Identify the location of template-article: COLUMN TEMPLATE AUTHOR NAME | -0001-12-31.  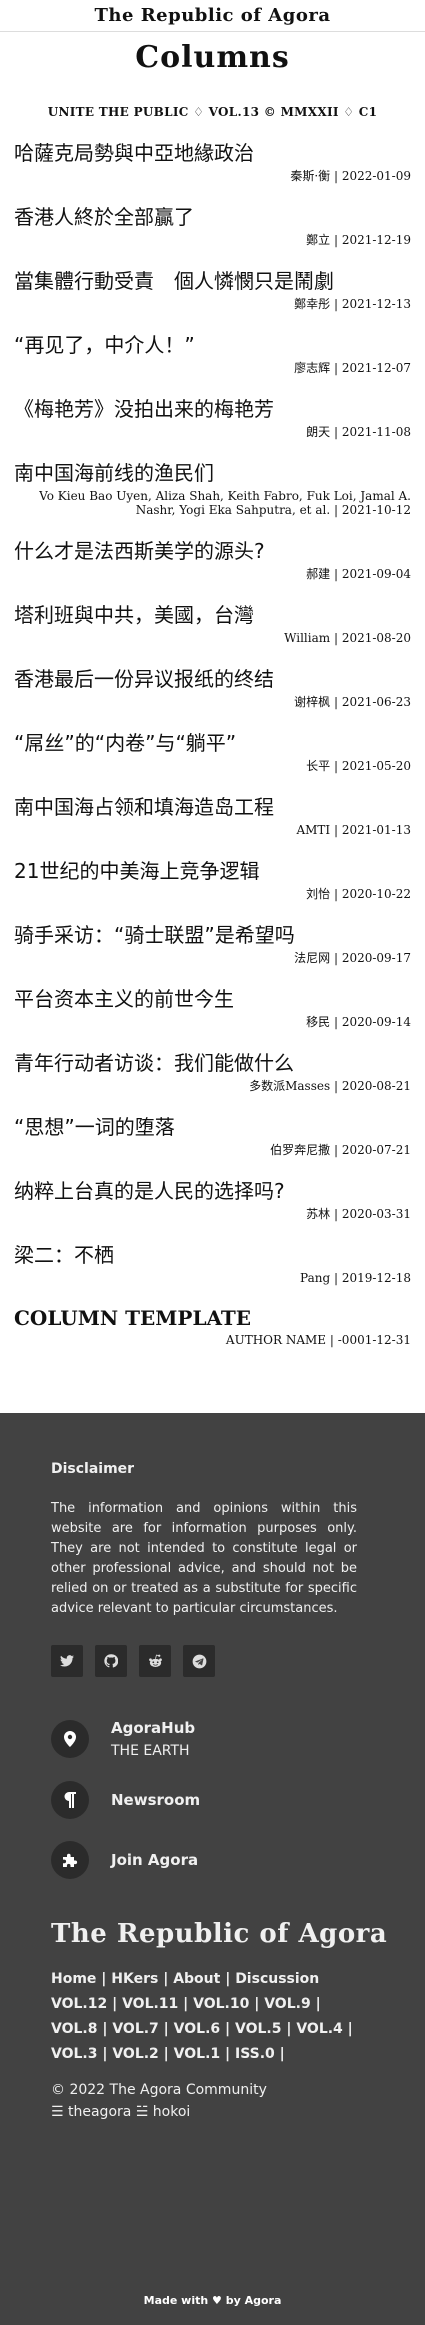
(212, 1326).